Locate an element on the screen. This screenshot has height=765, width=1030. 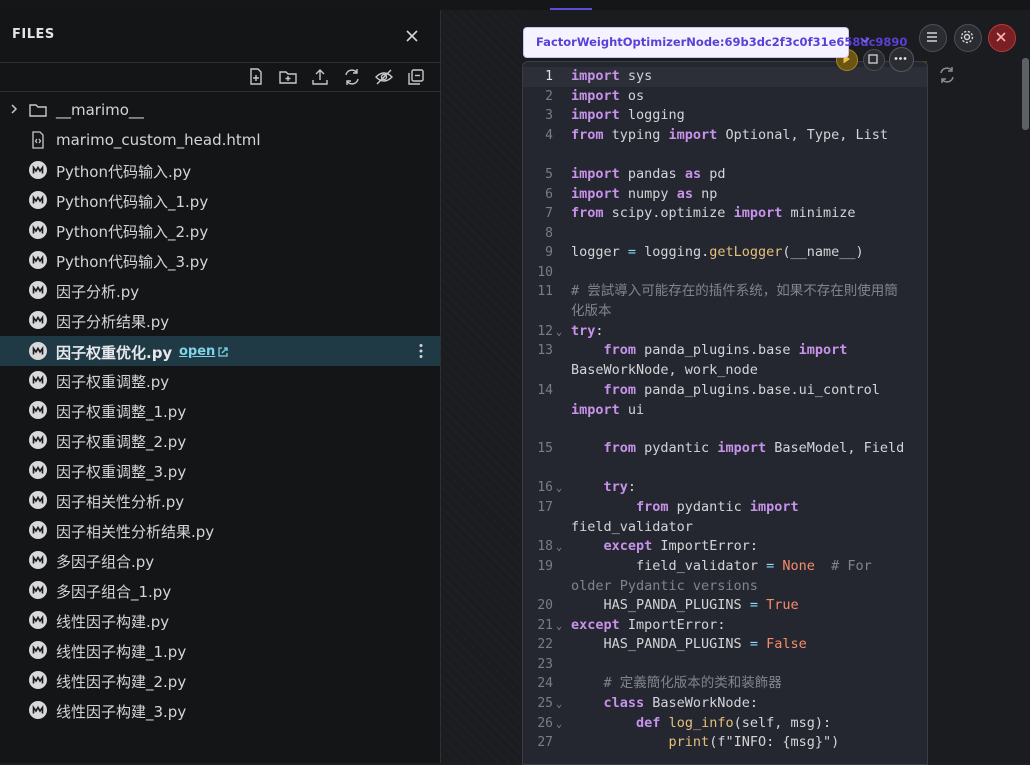
hide-hidden-files-icon is located at coordinates (384, 77).